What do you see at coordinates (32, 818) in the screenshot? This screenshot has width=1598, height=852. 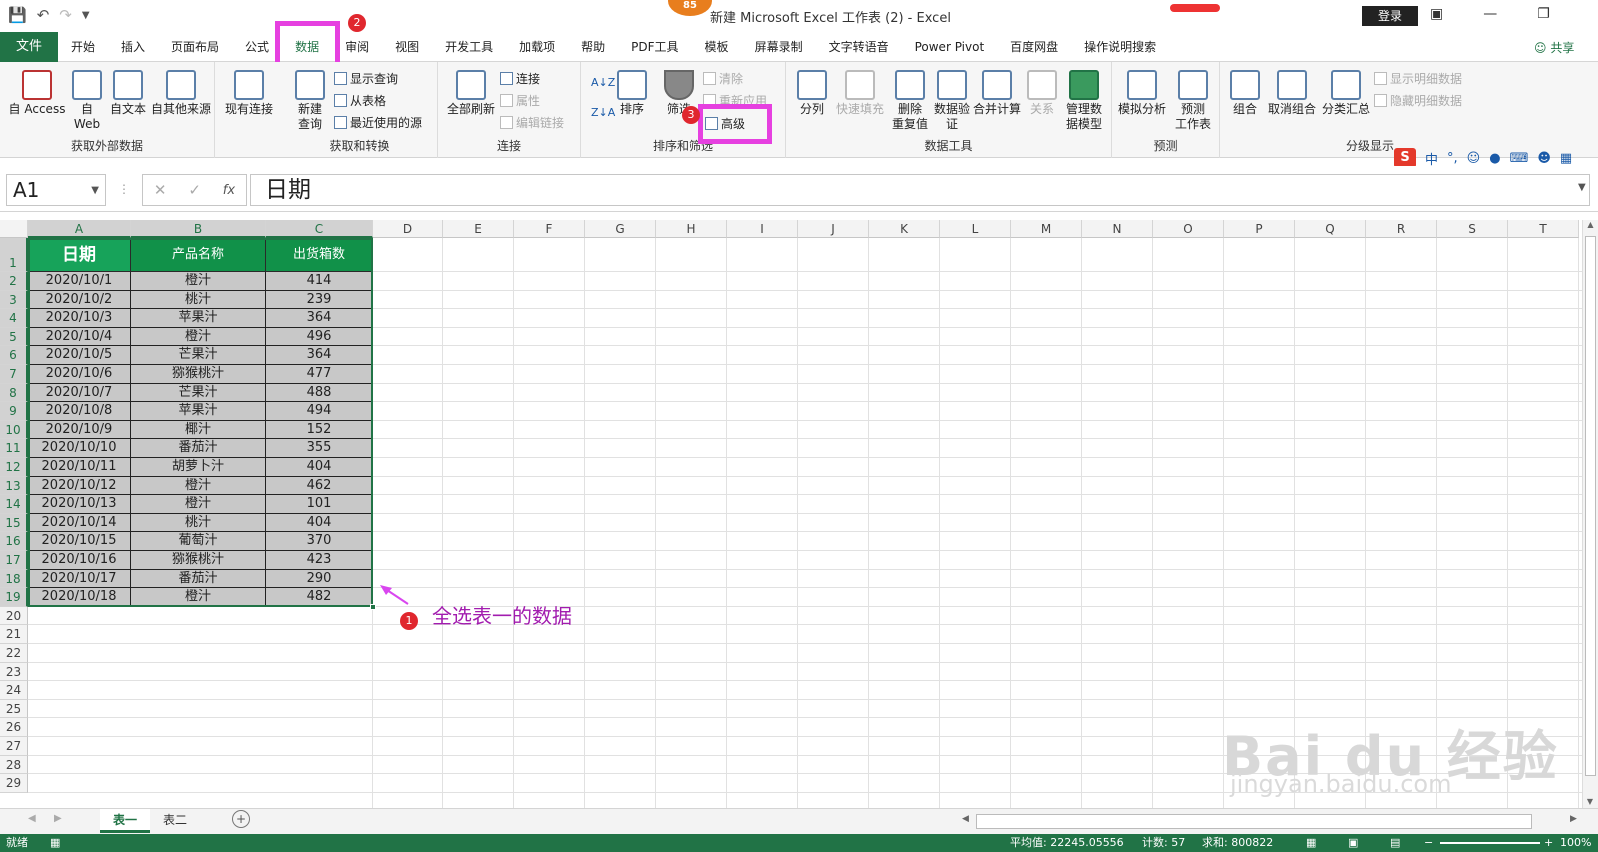 I see `prev-sheet-icon: ◀` at bounding box center [32, 818].